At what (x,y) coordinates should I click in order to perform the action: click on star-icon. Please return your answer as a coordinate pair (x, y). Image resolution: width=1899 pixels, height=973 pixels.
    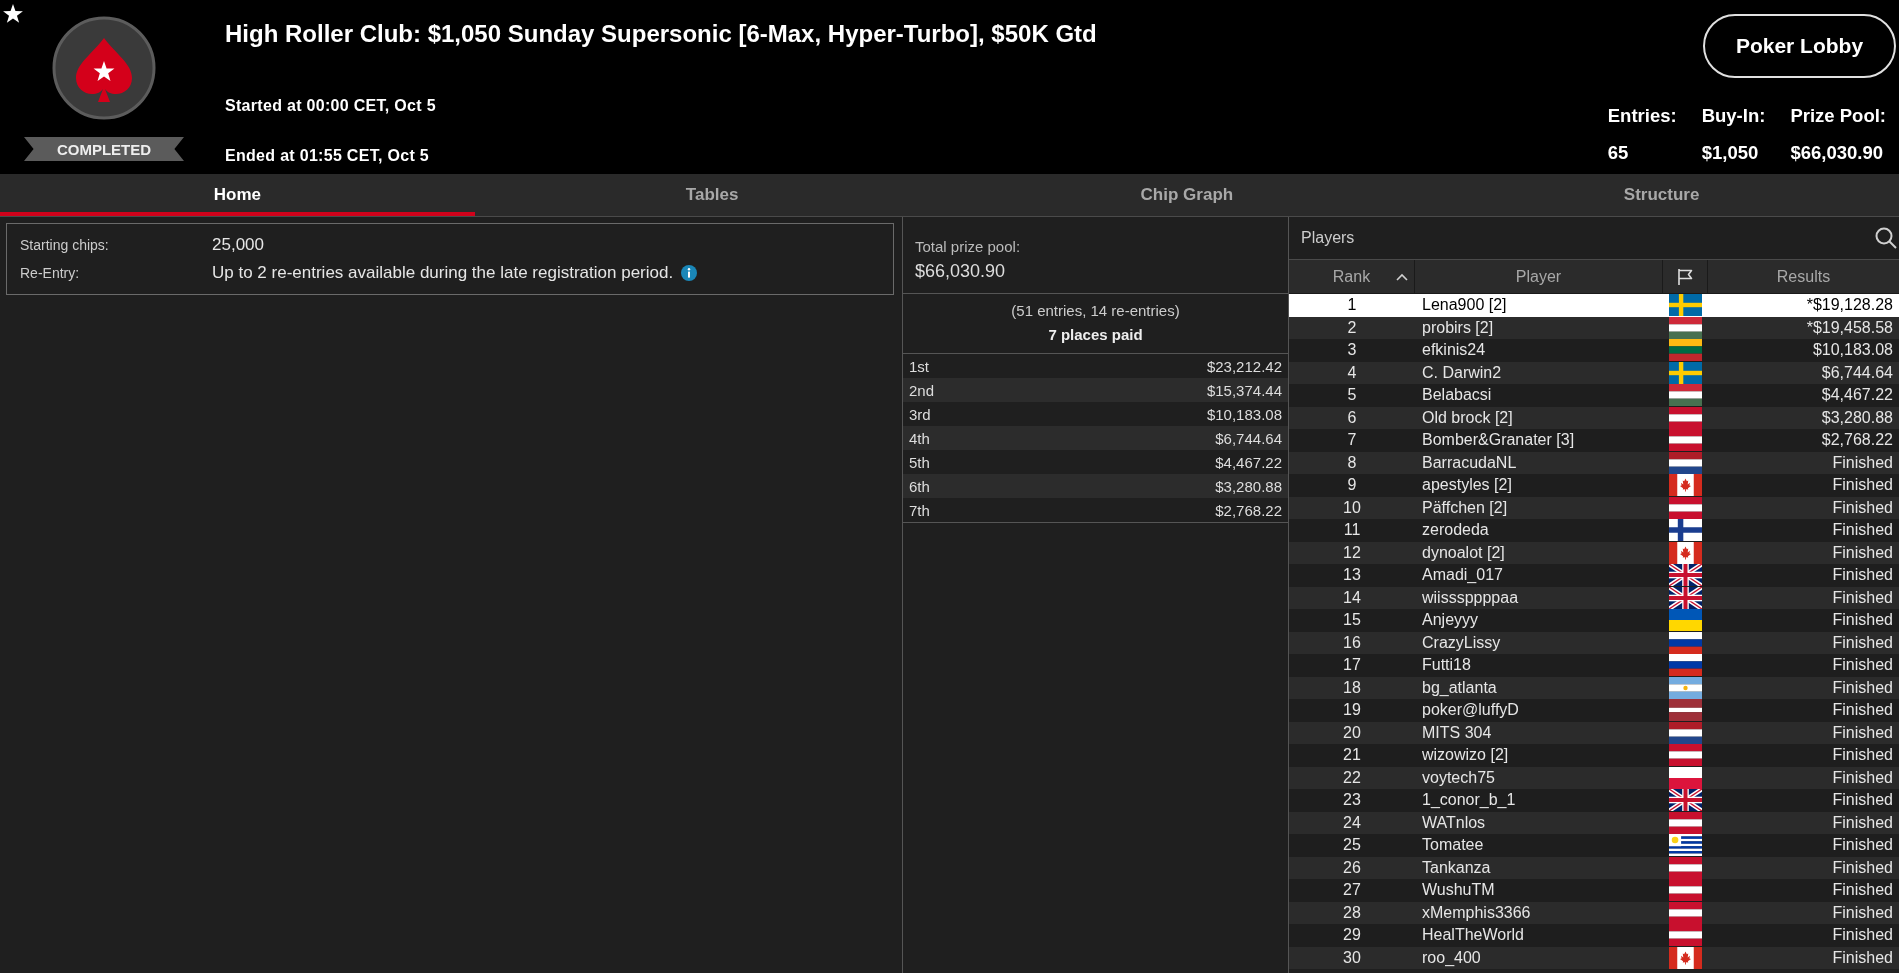
    Looking at the image, I should click on (13, 13).